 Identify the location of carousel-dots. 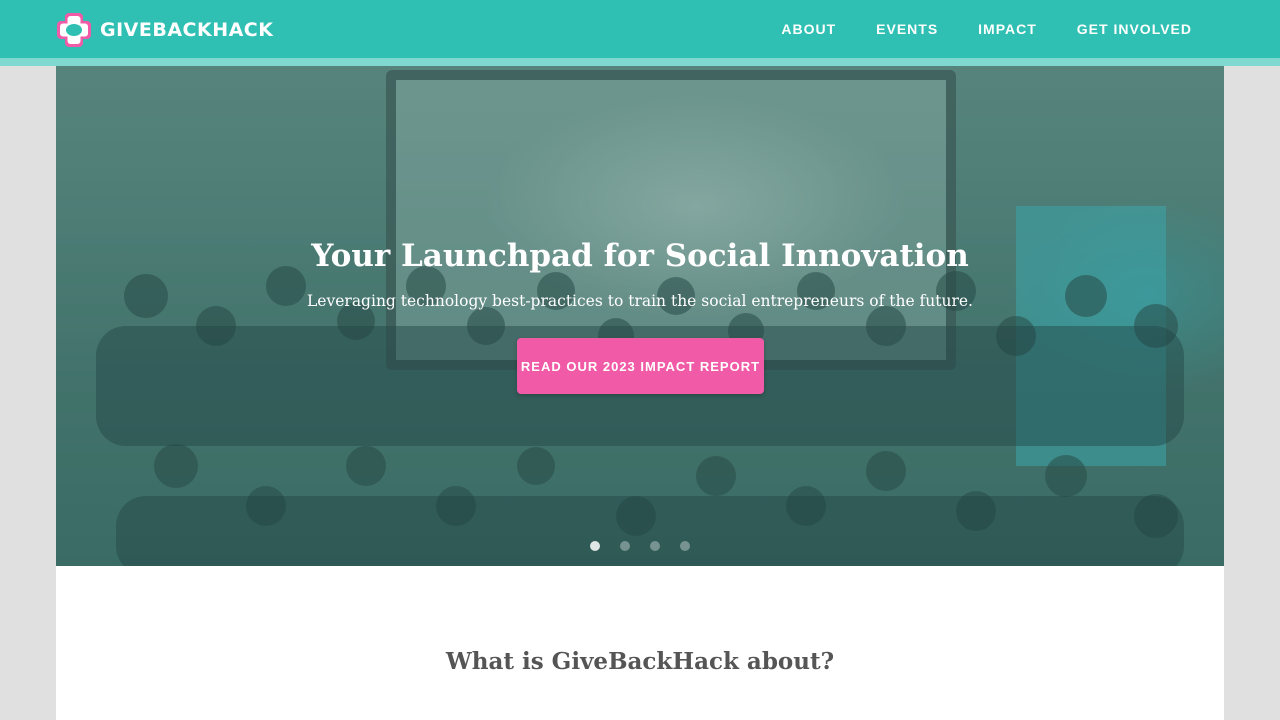
(650, 546).